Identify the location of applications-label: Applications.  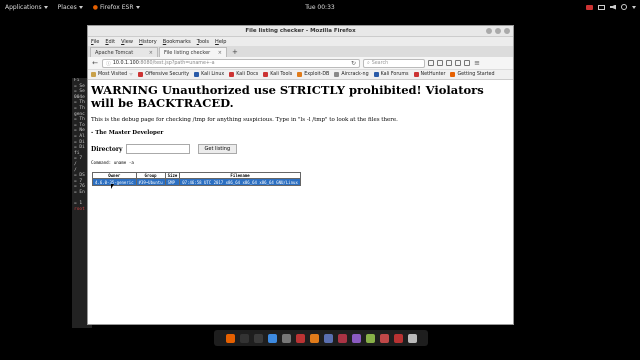
(23, 7).